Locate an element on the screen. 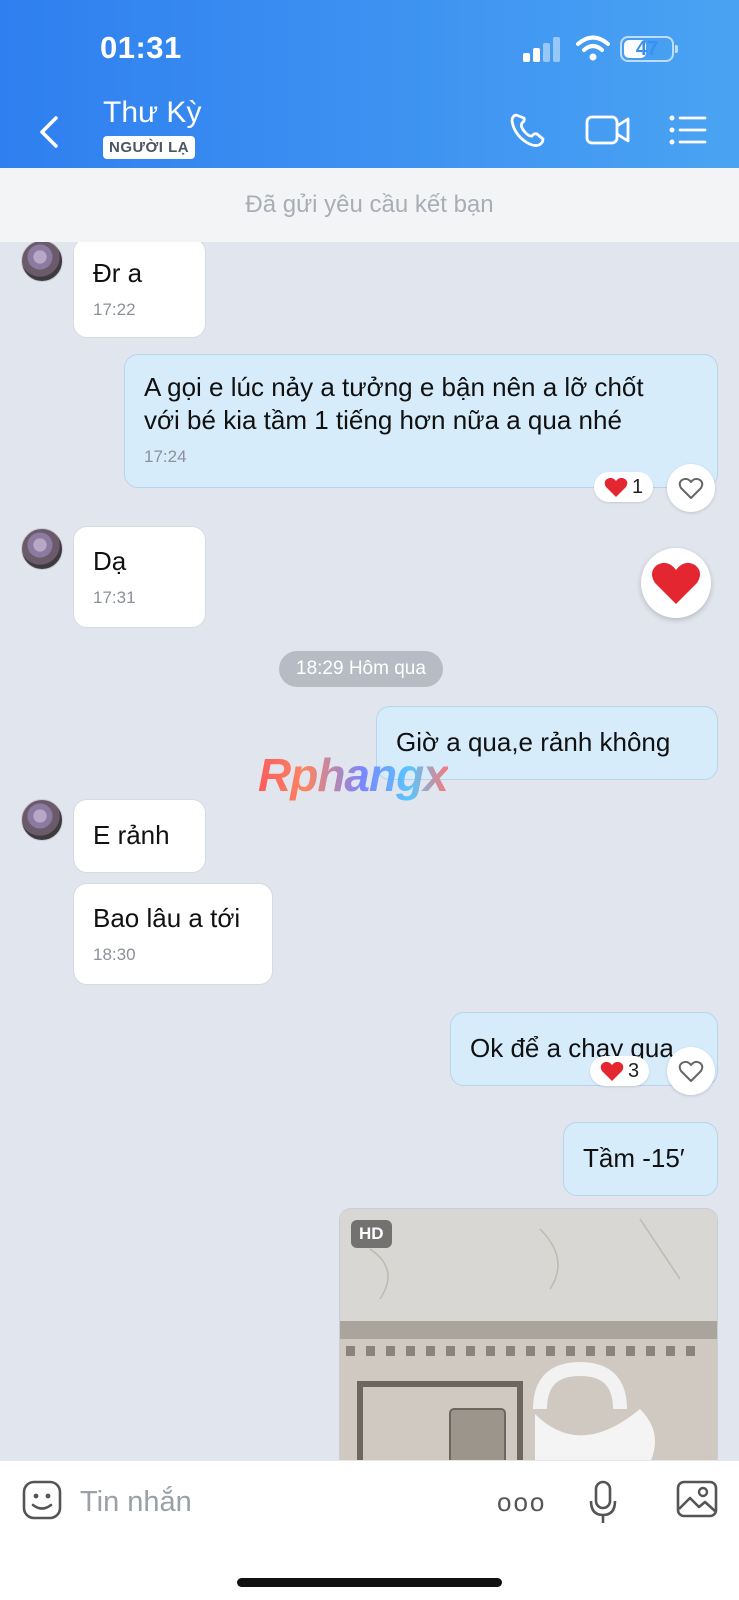 The width and height of the screenshot is (739, 1600). watermark-logo: Rphangx is located at coordinates (353, 775).